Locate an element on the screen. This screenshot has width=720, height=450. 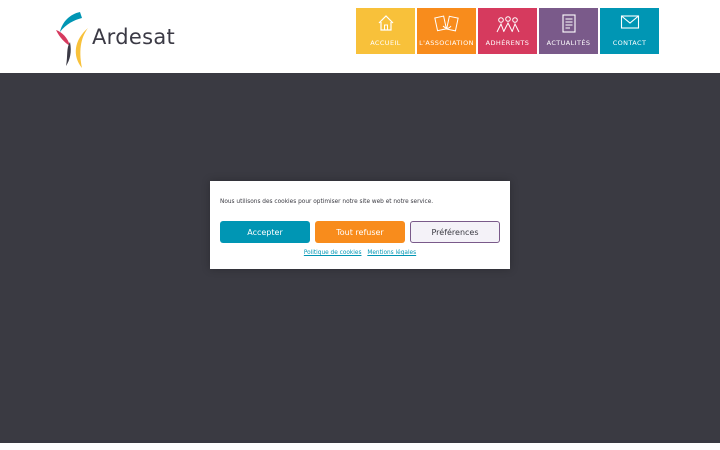
envelope-icon is located at coordinates (629, 22).